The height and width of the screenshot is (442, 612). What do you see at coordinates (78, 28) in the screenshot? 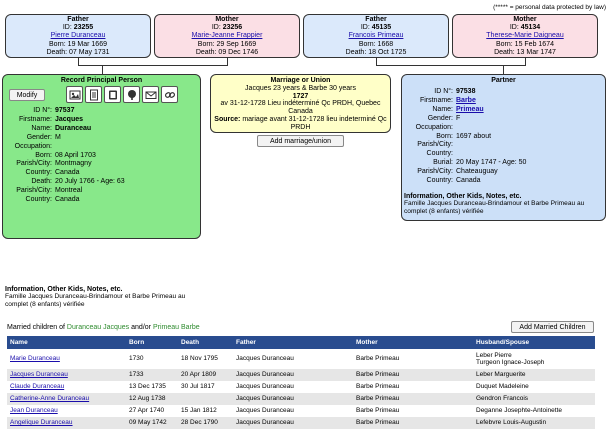
I see `father-id: ID: 23255` at bounding box center [78, 28].